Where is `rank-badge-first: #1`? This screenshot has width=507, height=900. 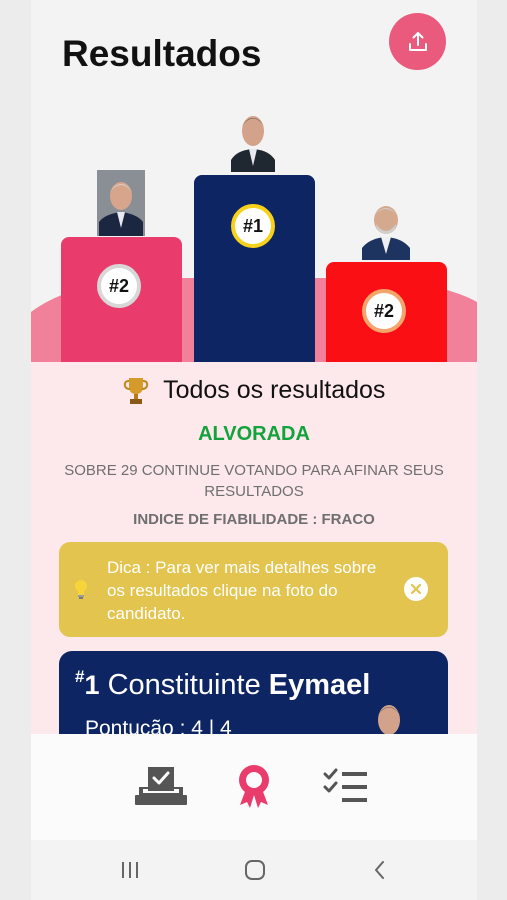 rank-badge-first: #1 is located at coordinates (253, 226).